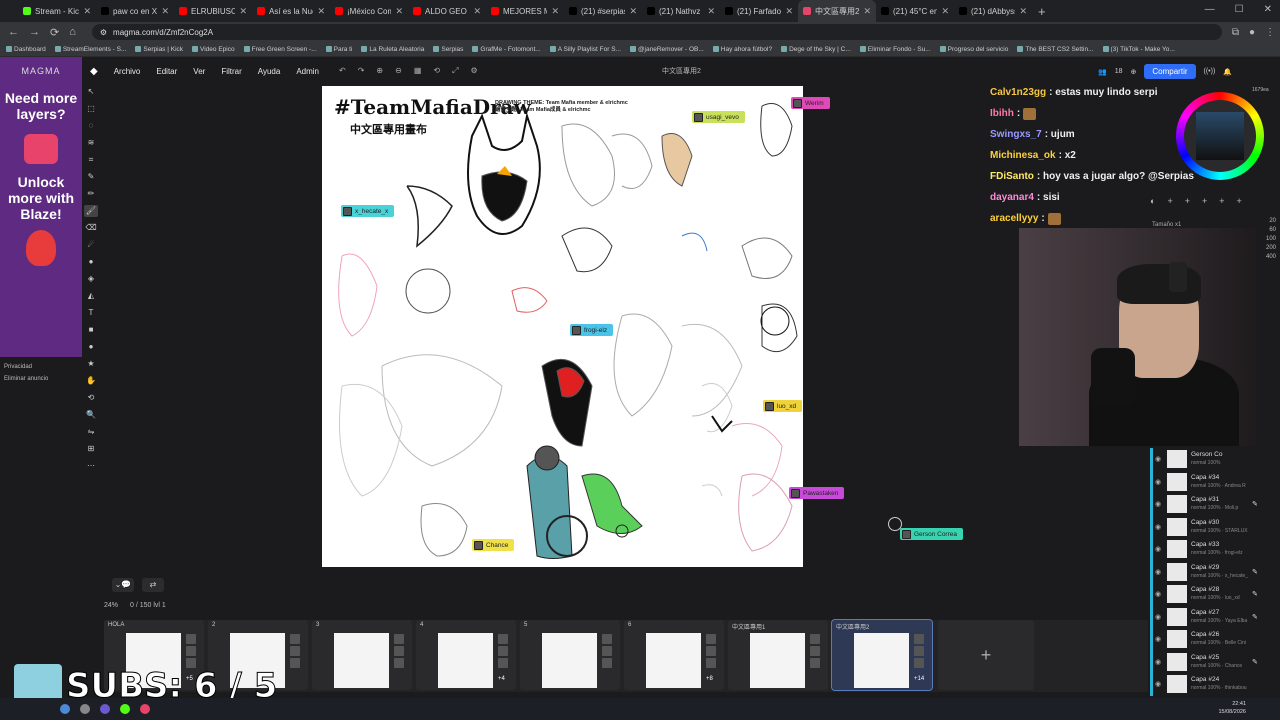  Describe the element at coordinates (466, 655) in the screenshot. I see `page-thumbnail: 4 +4` at that location.